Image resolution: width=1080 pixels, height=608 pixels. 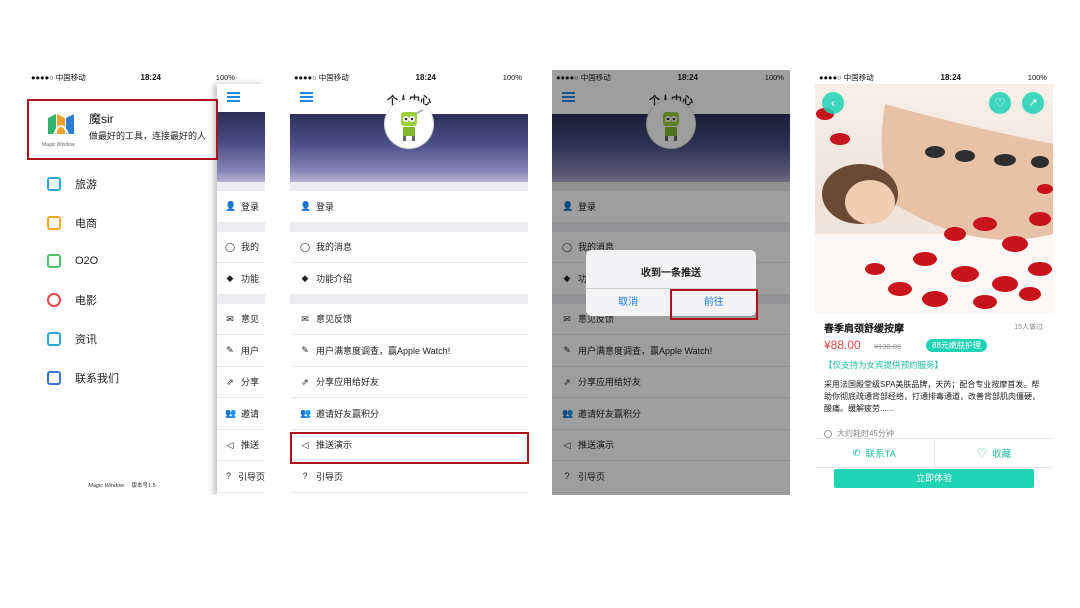 What do you see at coordinates (994, 453) in the screenshot?
I see `favorite-button: ♡ 收藏` at bounding box center [994, 453].